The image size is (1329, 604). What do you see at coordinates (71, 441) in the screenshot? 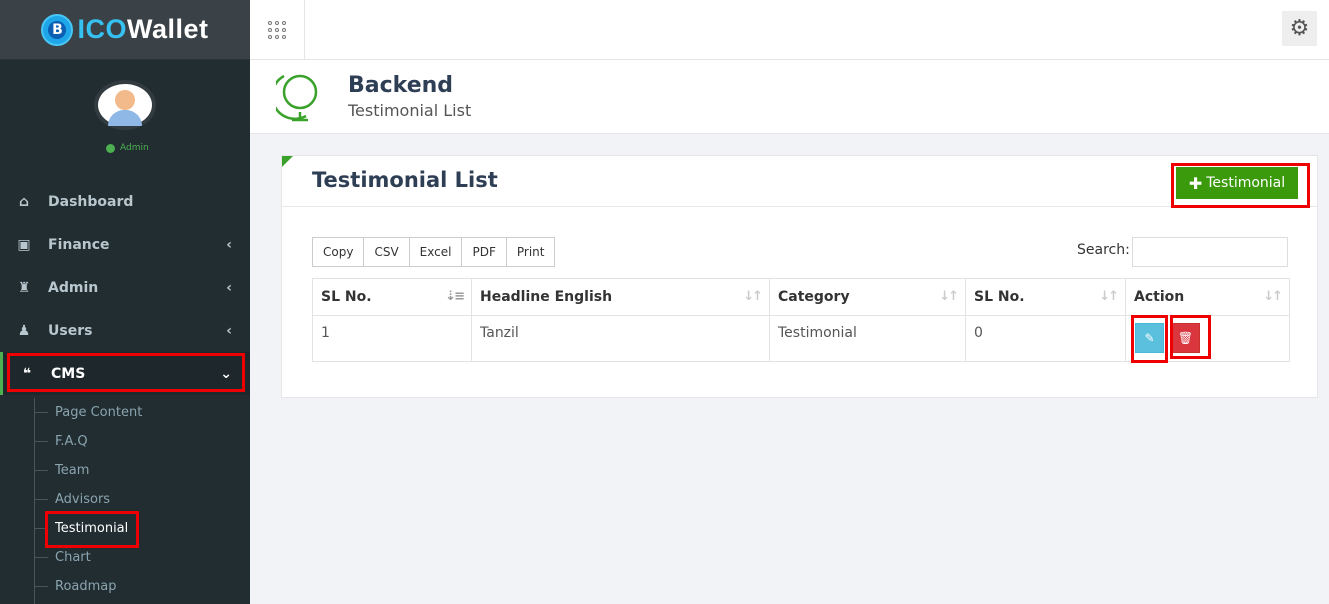
I see `submenu-item-label: F.A.Q` at bounding box center [71, 441].